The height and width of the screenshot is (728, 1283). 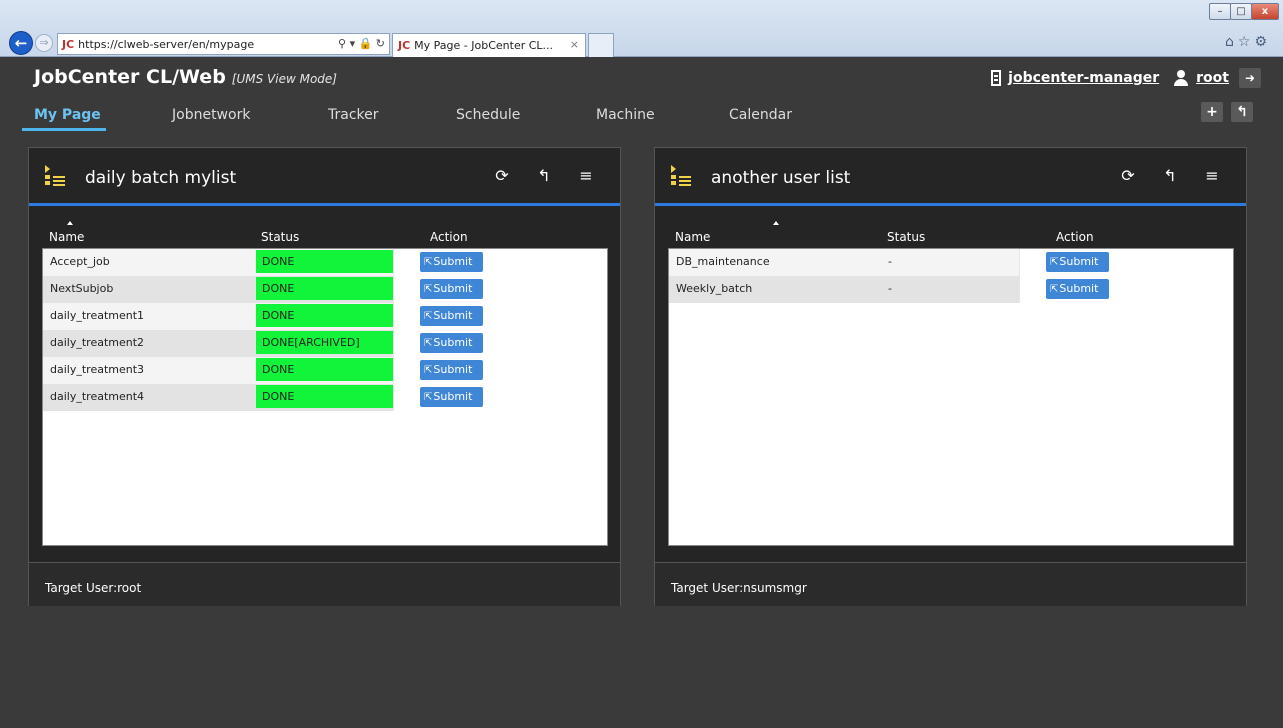 What do you see at coordinates (44, 43) in the screenshot?
I see `forward-arrow-icon: ⇒` at bounding box center [44, 43].